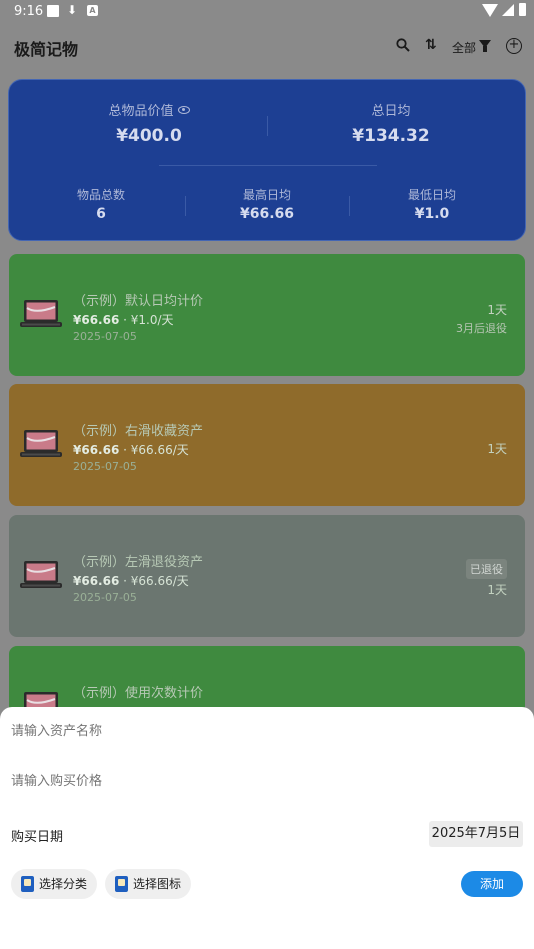  Describe the element at coordinates (267, 47) in the screenshot. I see `app-bar: 极简记物 ⇅ 全部 +` at that location.